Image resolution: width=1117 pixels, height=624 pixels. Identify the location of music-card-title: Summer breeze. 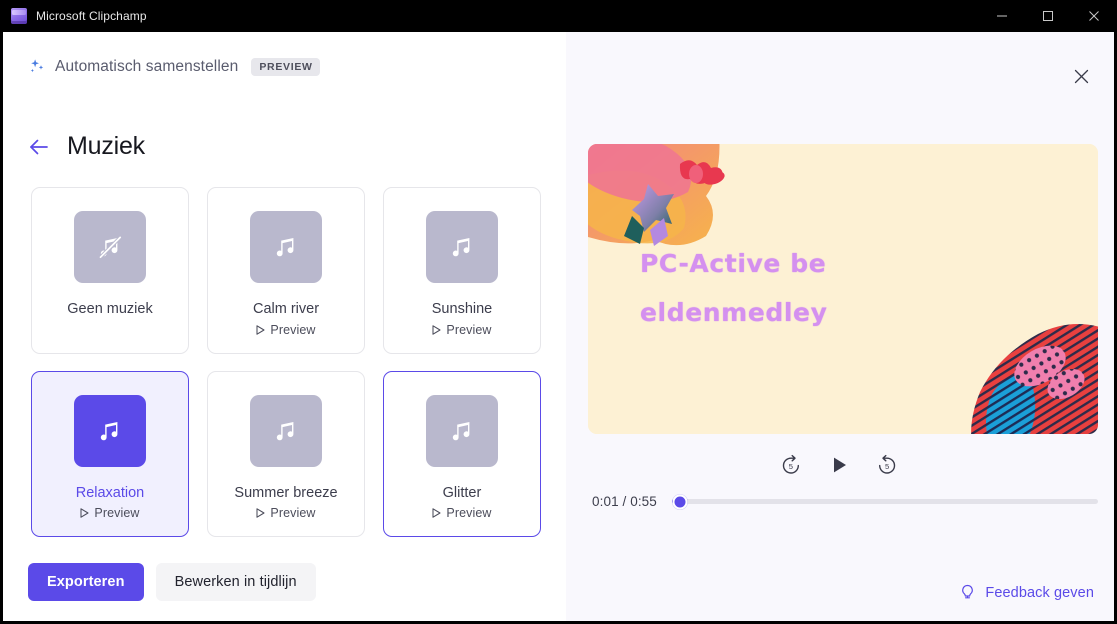
(286, 492).